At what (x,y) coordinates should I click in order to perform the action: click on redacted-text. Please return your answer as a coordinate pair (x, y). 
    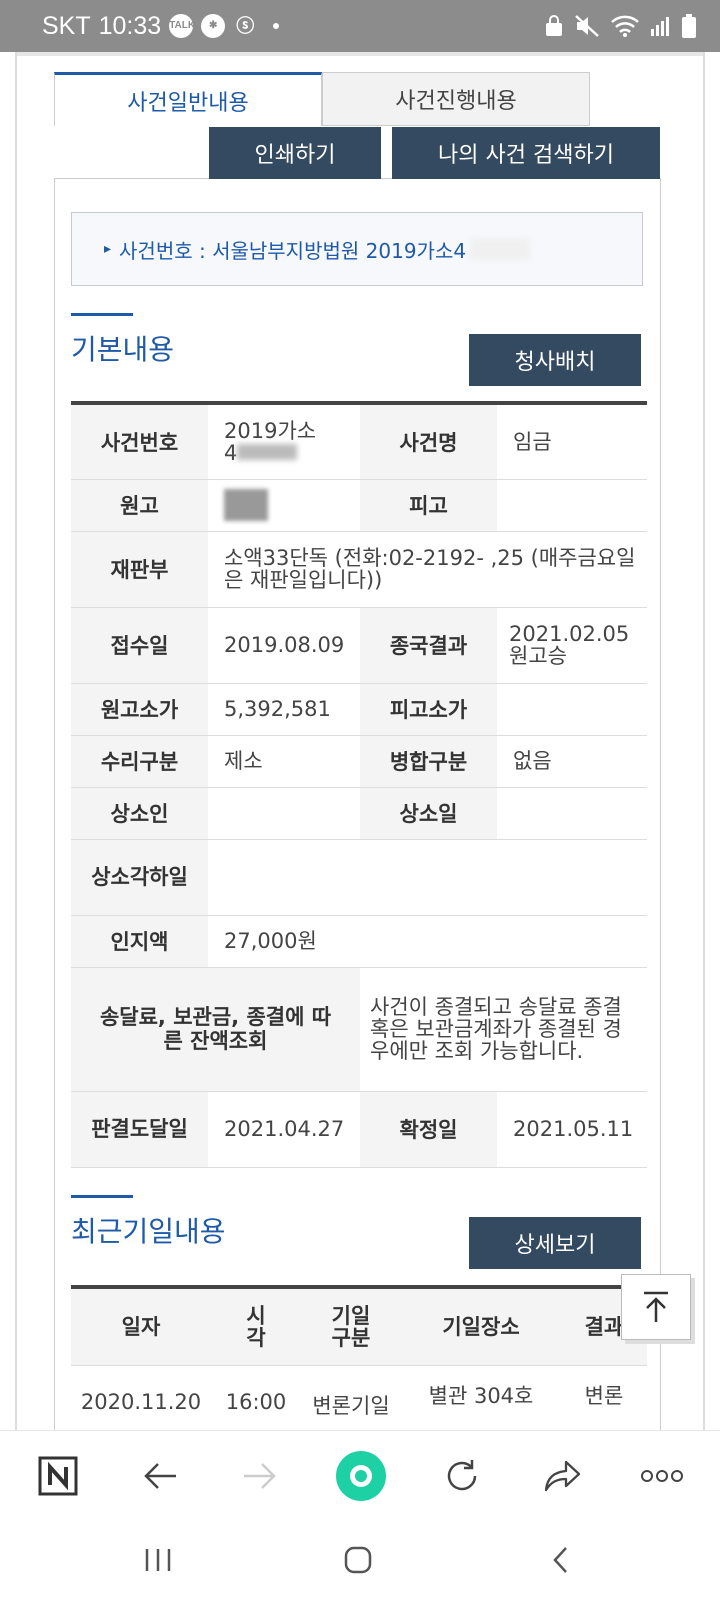
    Looking at the image, I should click on (267, 451).